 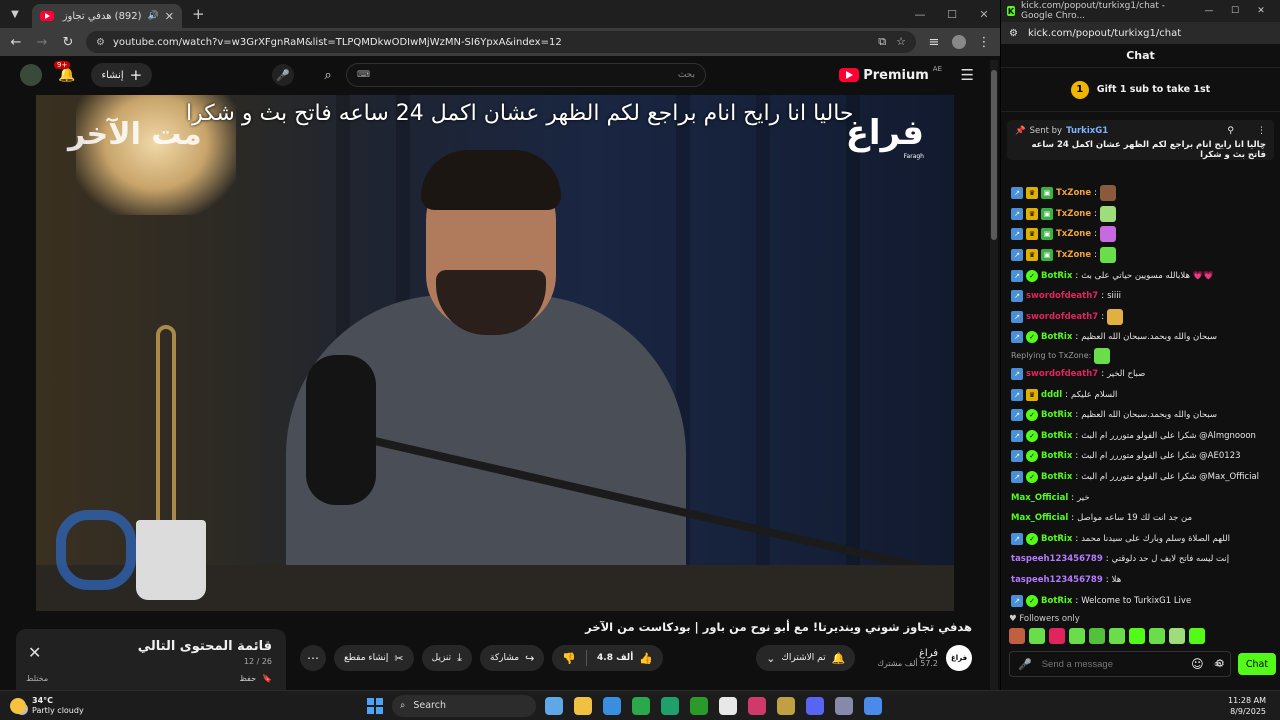 What do you see at coordinates (1140, 90) in the screenshot?
I see `gift-sub-banner: 1 Gift 1 sub to take 1st` at bounding box center [1140, 90].